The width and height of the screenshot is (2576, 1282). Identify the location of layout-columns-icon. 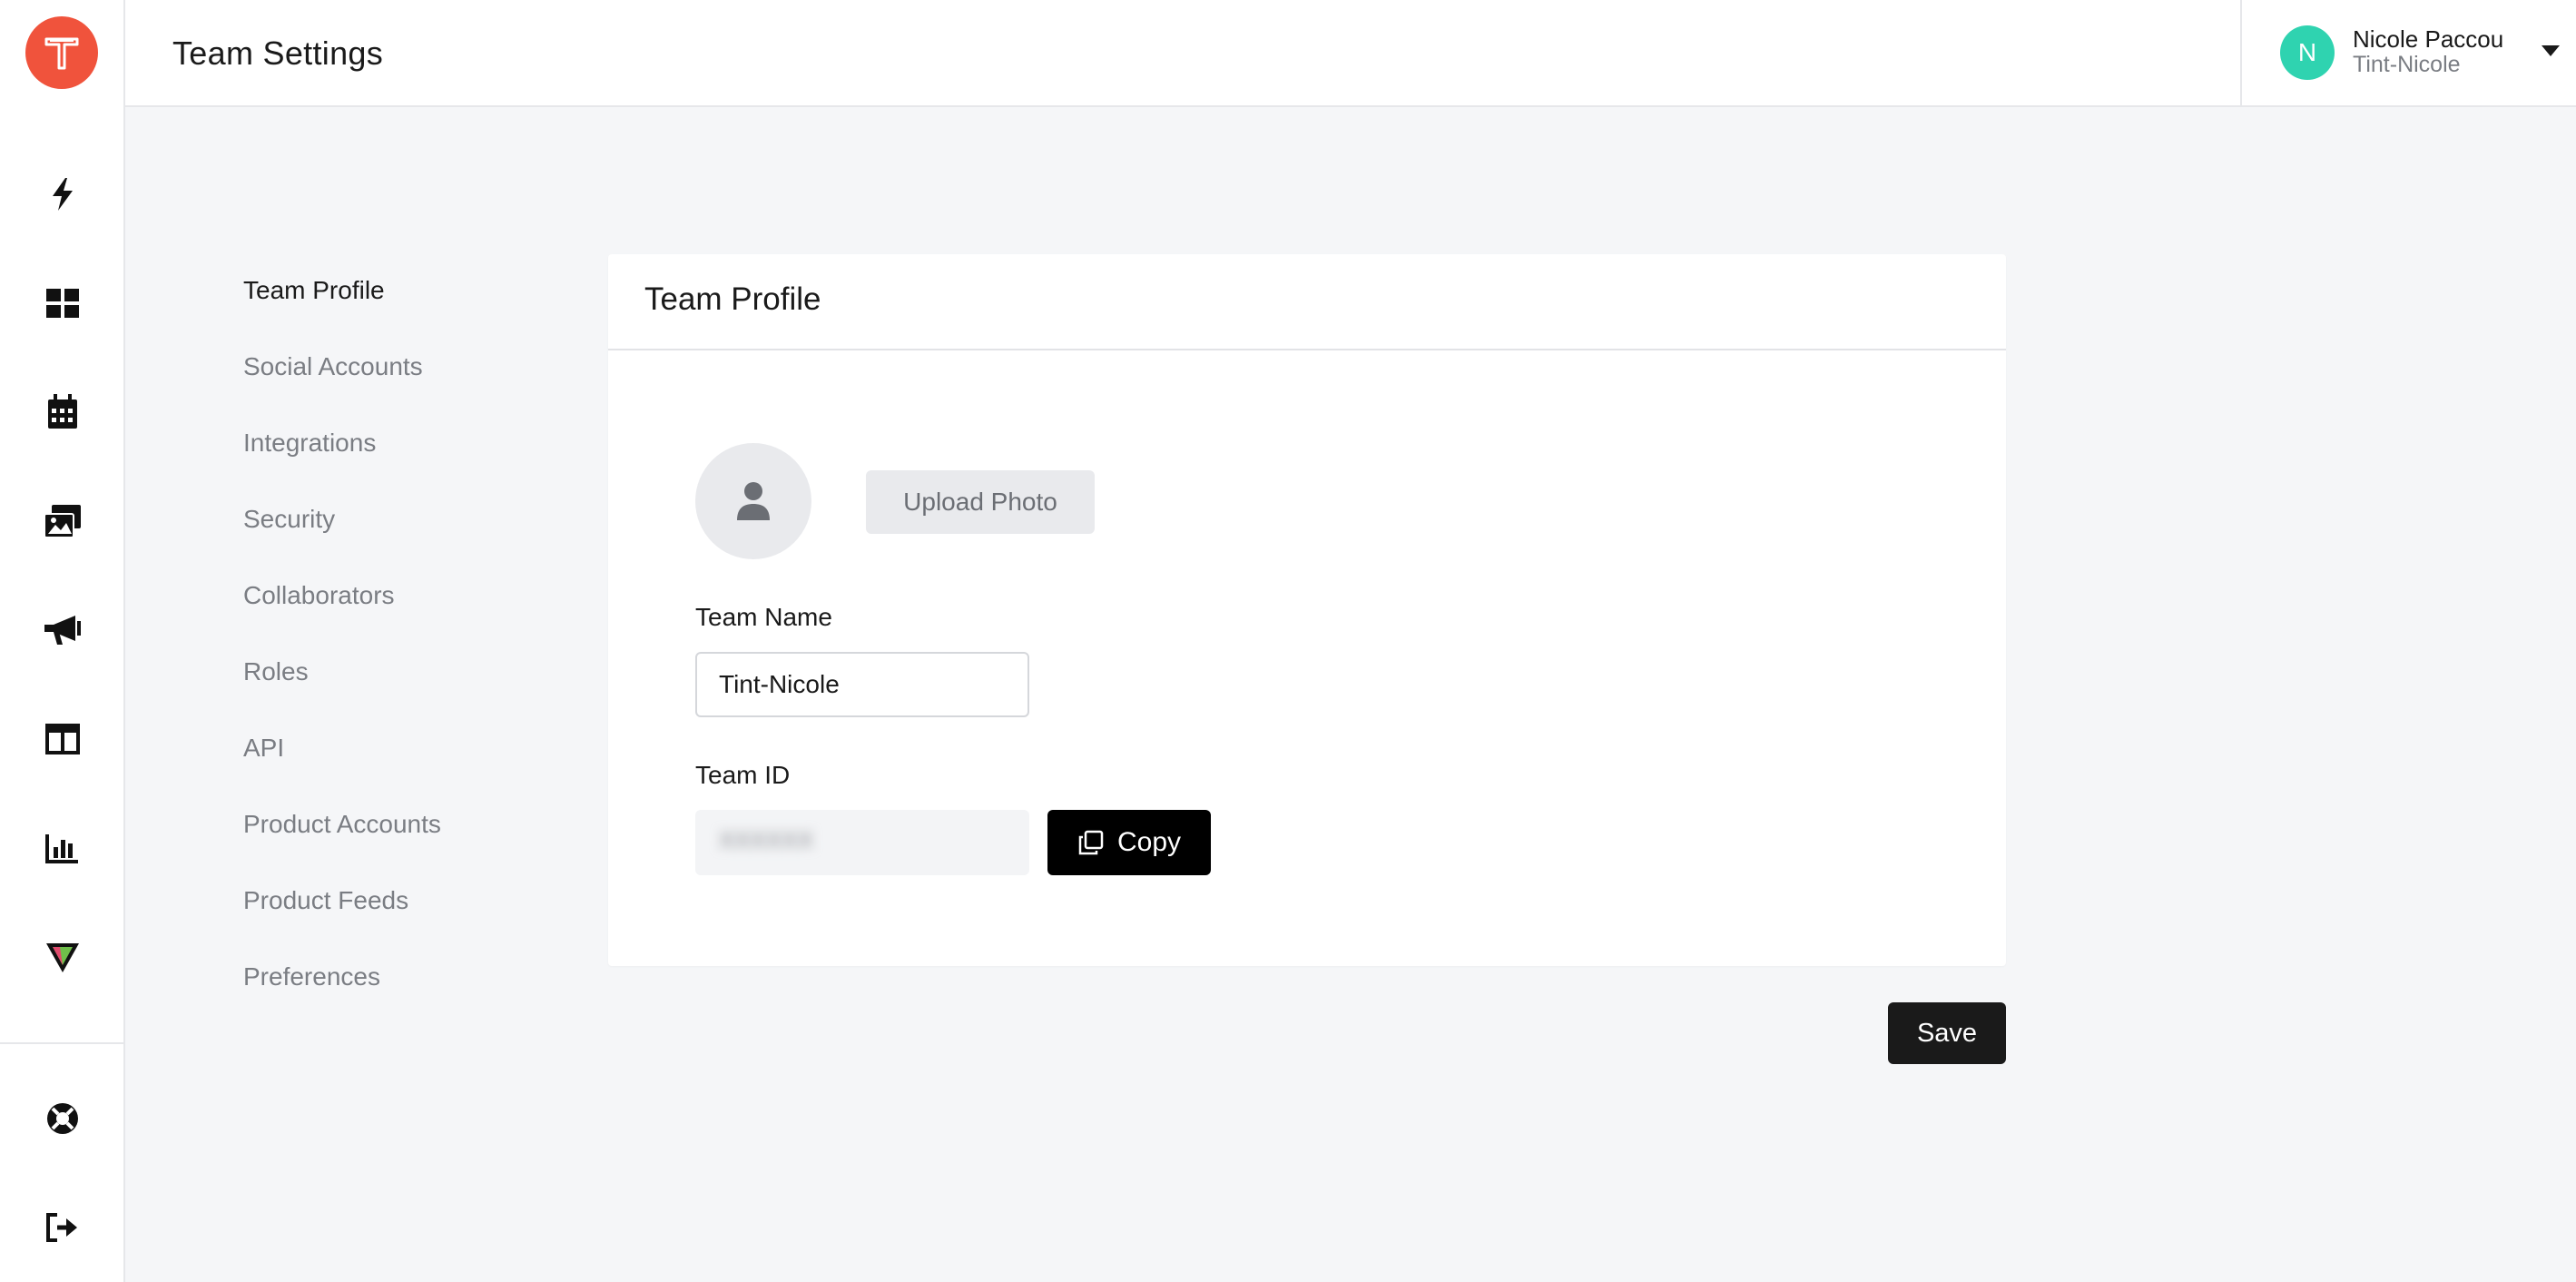
(62, 739).